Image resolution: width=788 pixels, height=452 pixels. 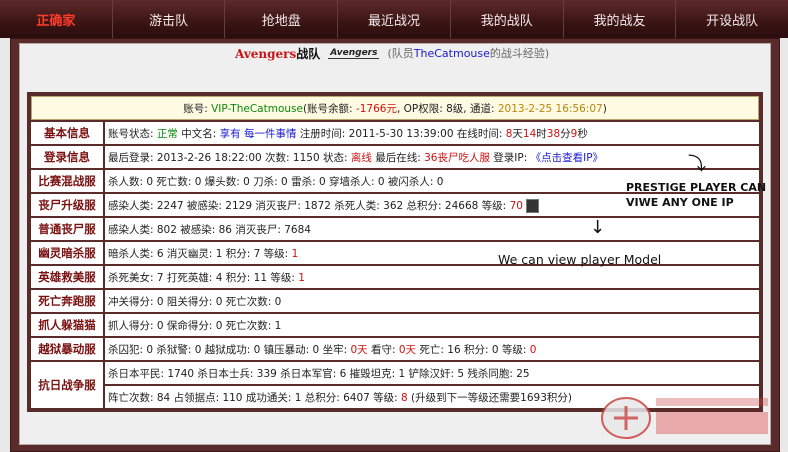 What do you see at coordinates (67, 229) in the screenshot?
I see `row-label-zombie: 普通丧尸服` at bounding box center [67, 229].